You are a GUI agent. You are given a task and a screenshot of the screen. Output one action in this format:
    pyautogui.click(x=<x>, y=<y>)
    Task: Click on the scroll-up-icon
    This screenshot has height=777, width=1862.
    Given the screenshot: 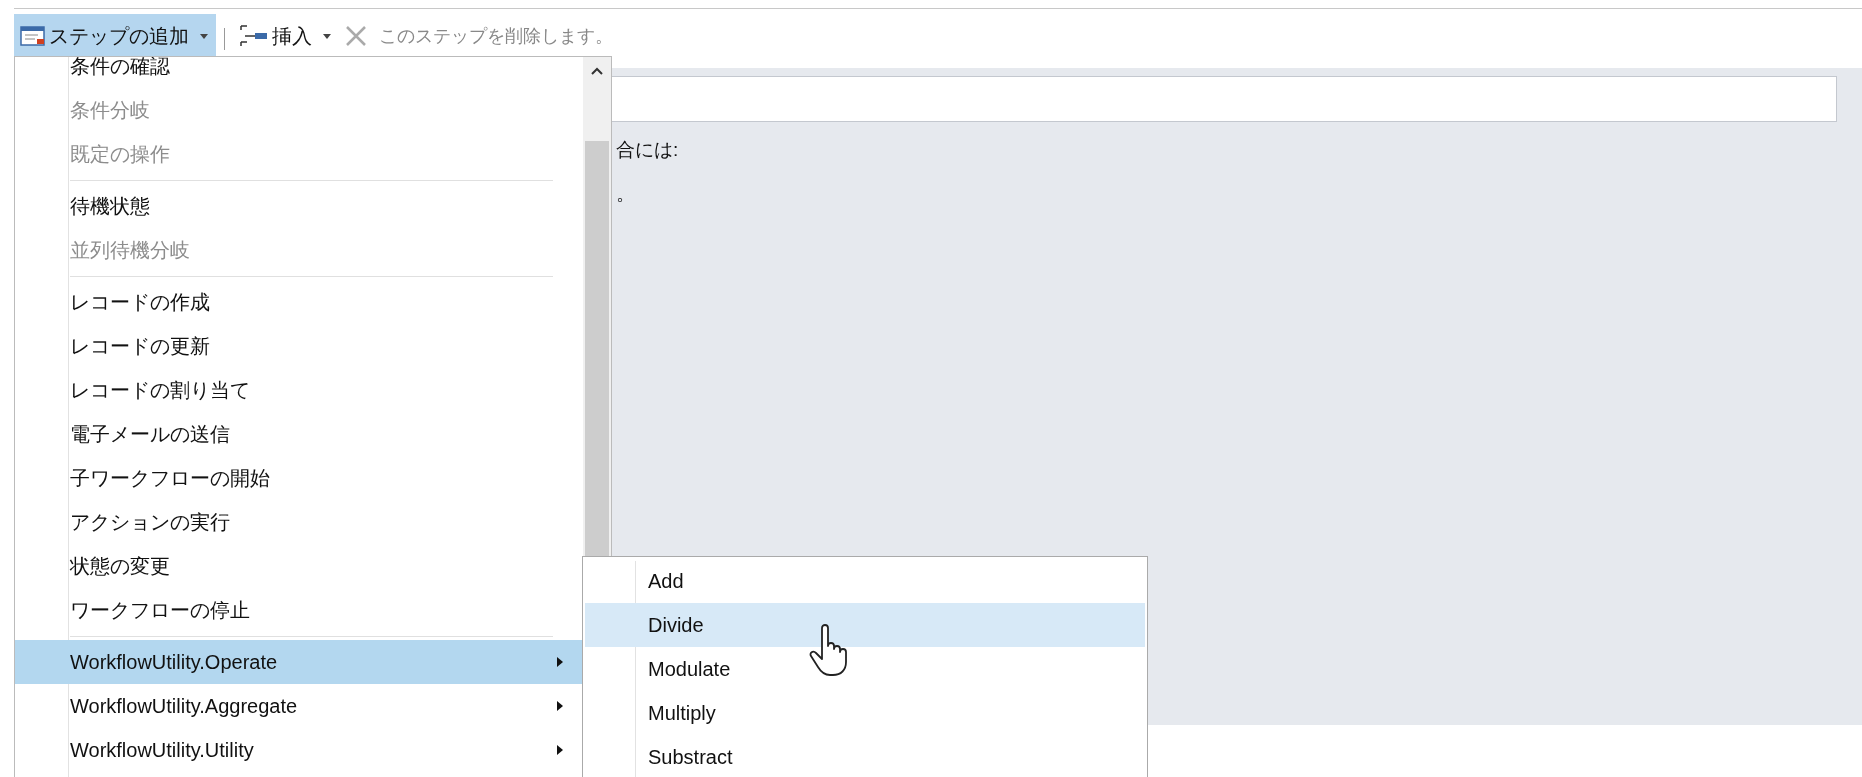 What is the action you would take?
    pyautogui.click(x=597, y=71)
    